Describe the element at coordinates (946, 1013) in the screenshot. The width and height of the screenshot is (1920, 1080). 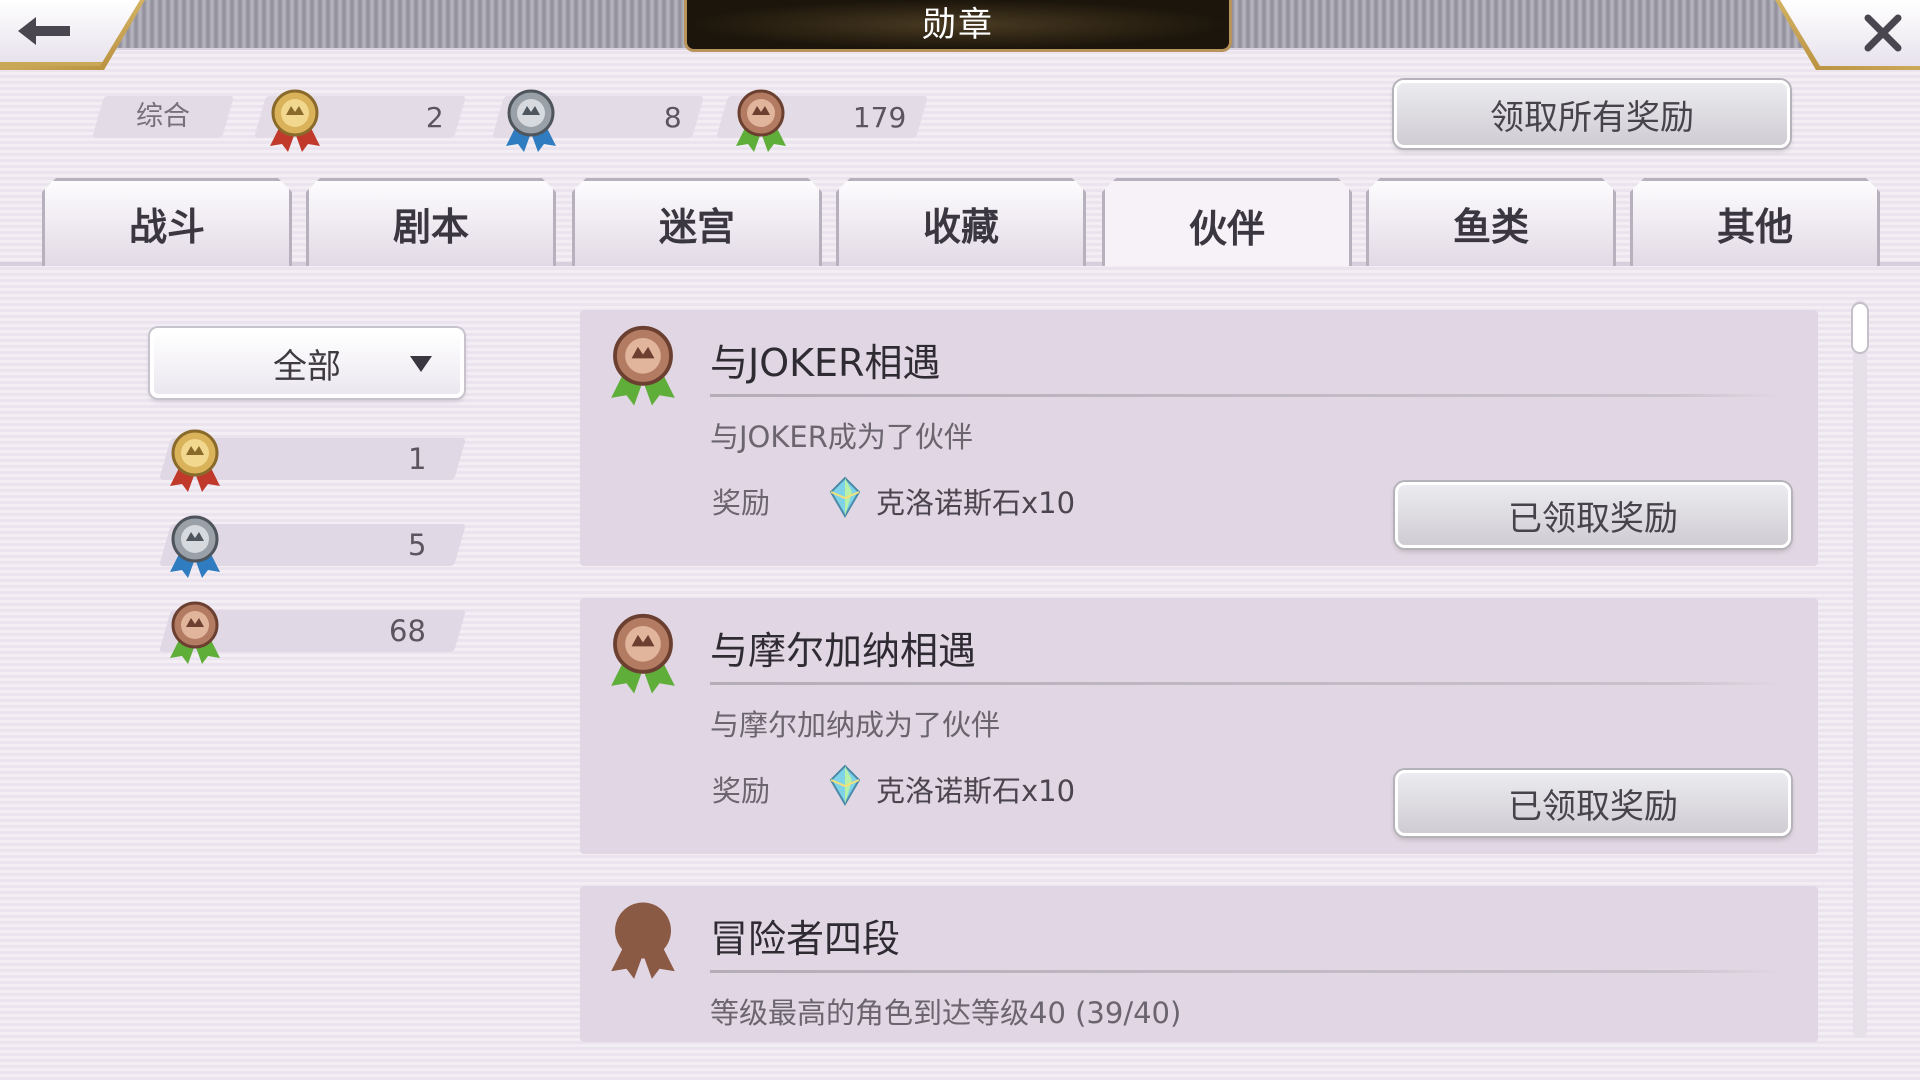
I see `achievement-description: 等级最高的角色到达等级40 (39/40)` at that location.